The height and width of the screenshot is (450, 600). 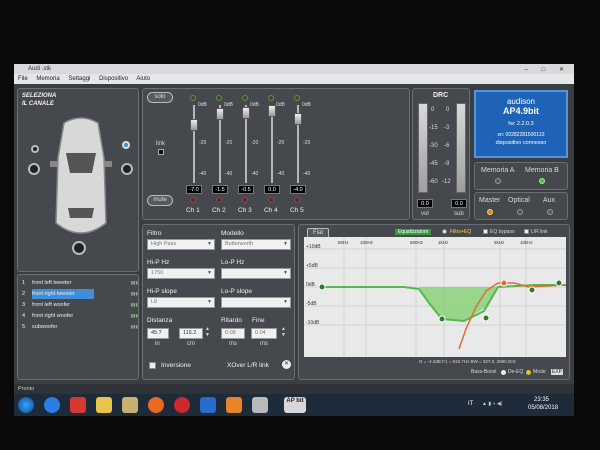 I want to click on link-checkbox, so click(x=161, y=152).